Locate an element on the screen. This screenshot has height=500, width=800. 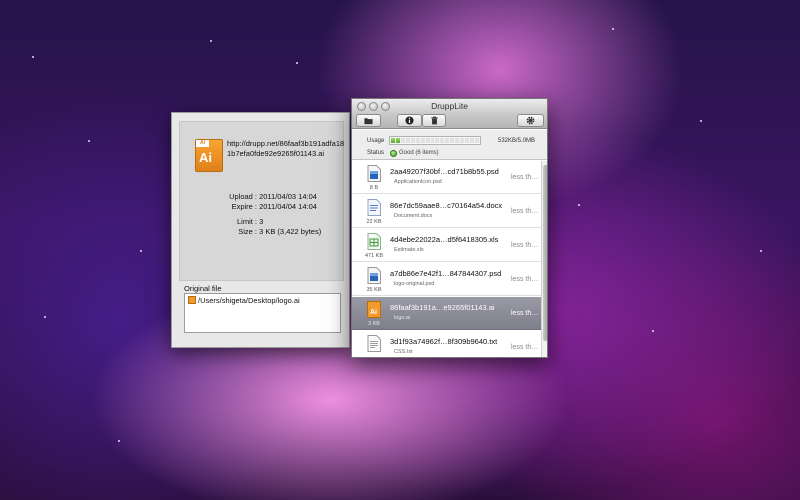
file-size: 3 KB is located at coordinates (374, 324).